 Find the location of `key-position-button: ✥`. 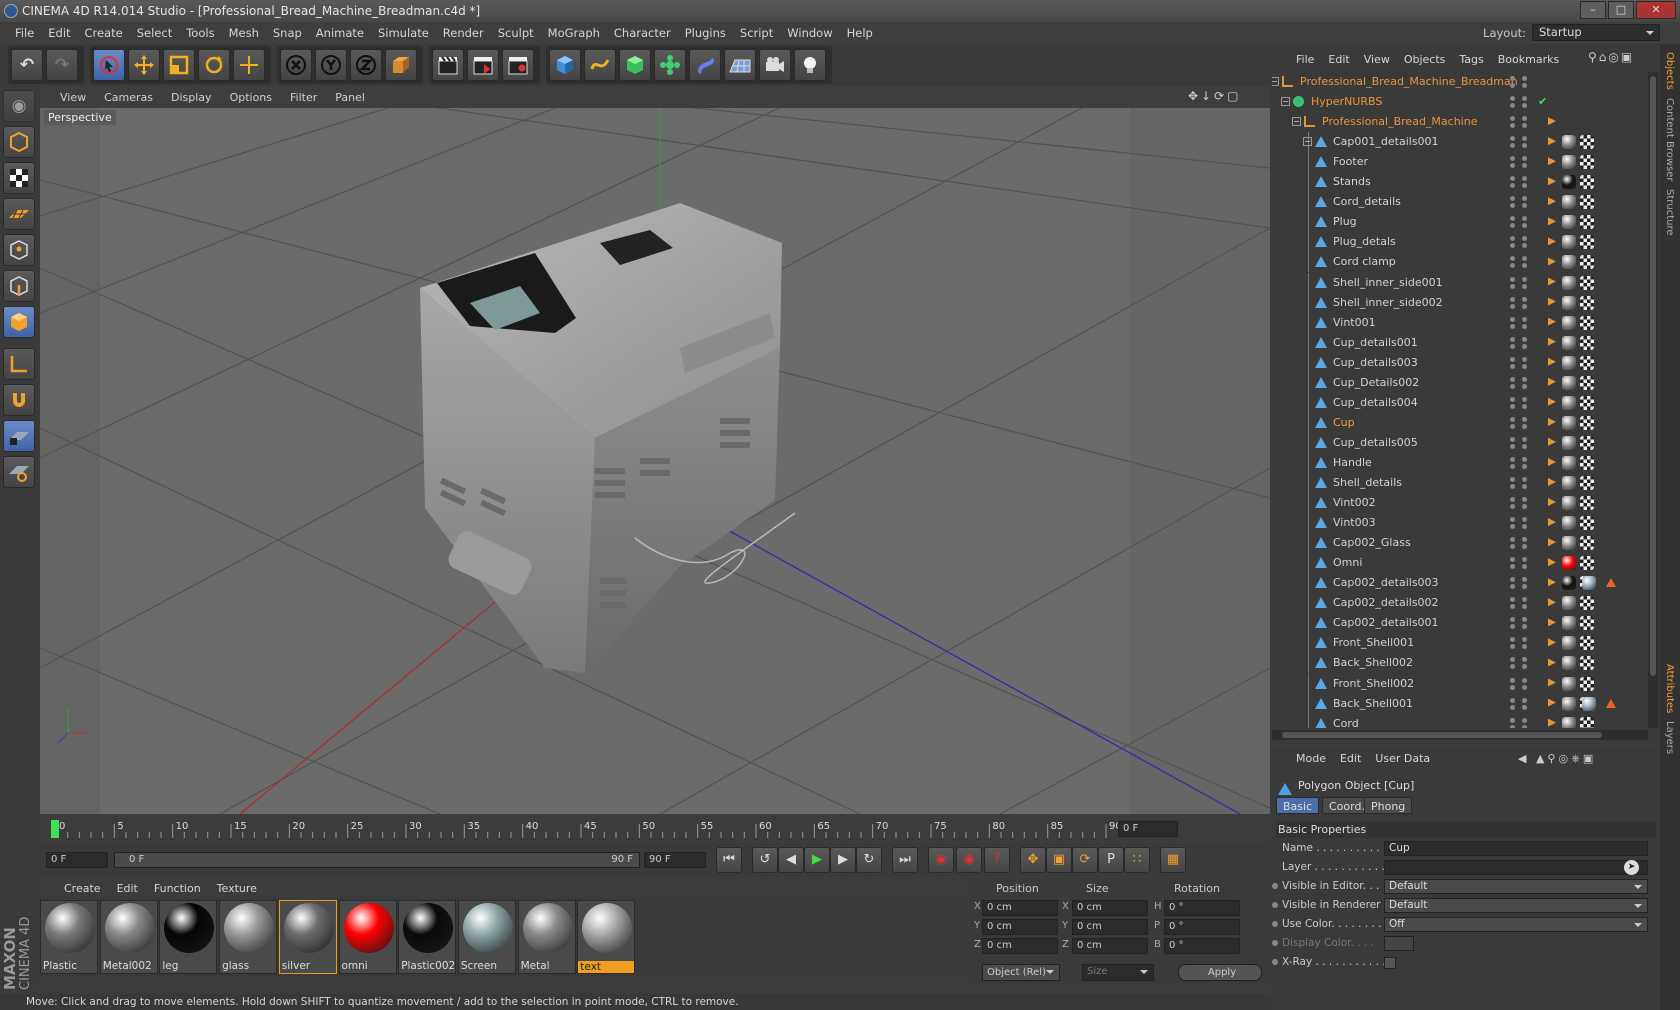

key-position-button: ✥ is located at coordinates (1033, 860).